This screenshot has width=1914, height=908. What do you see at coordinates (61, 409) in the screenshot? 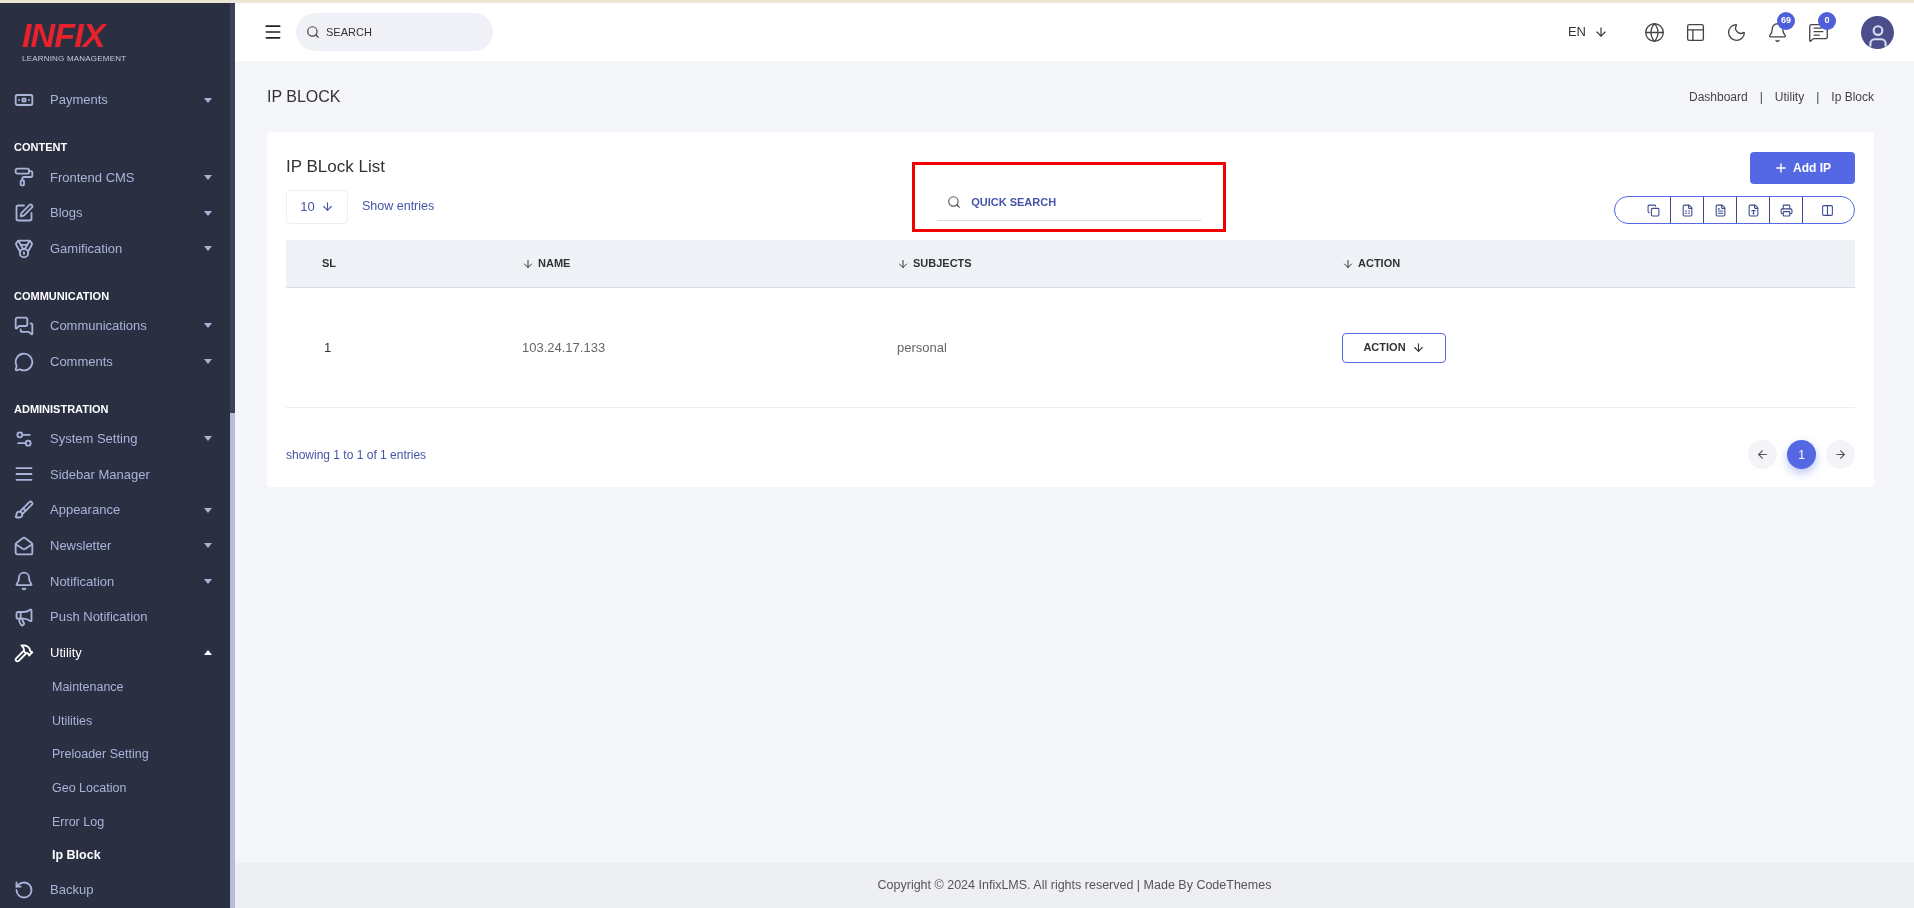
I see `section-heading: ADMINISTRATION` at bounding box center [61, 409].